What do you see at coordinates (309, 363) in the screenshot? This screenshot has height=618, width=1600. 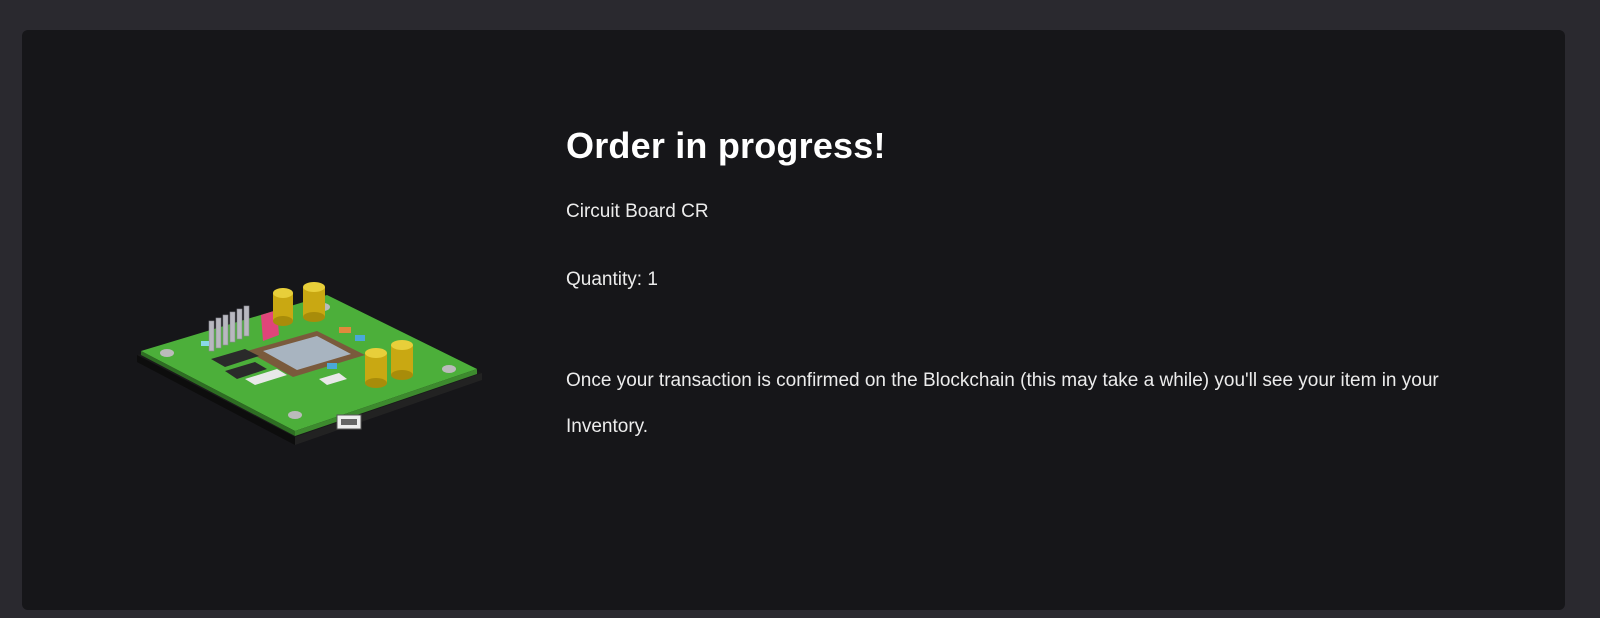 I see `circuit-board-image` at bounding box center [309, 363].